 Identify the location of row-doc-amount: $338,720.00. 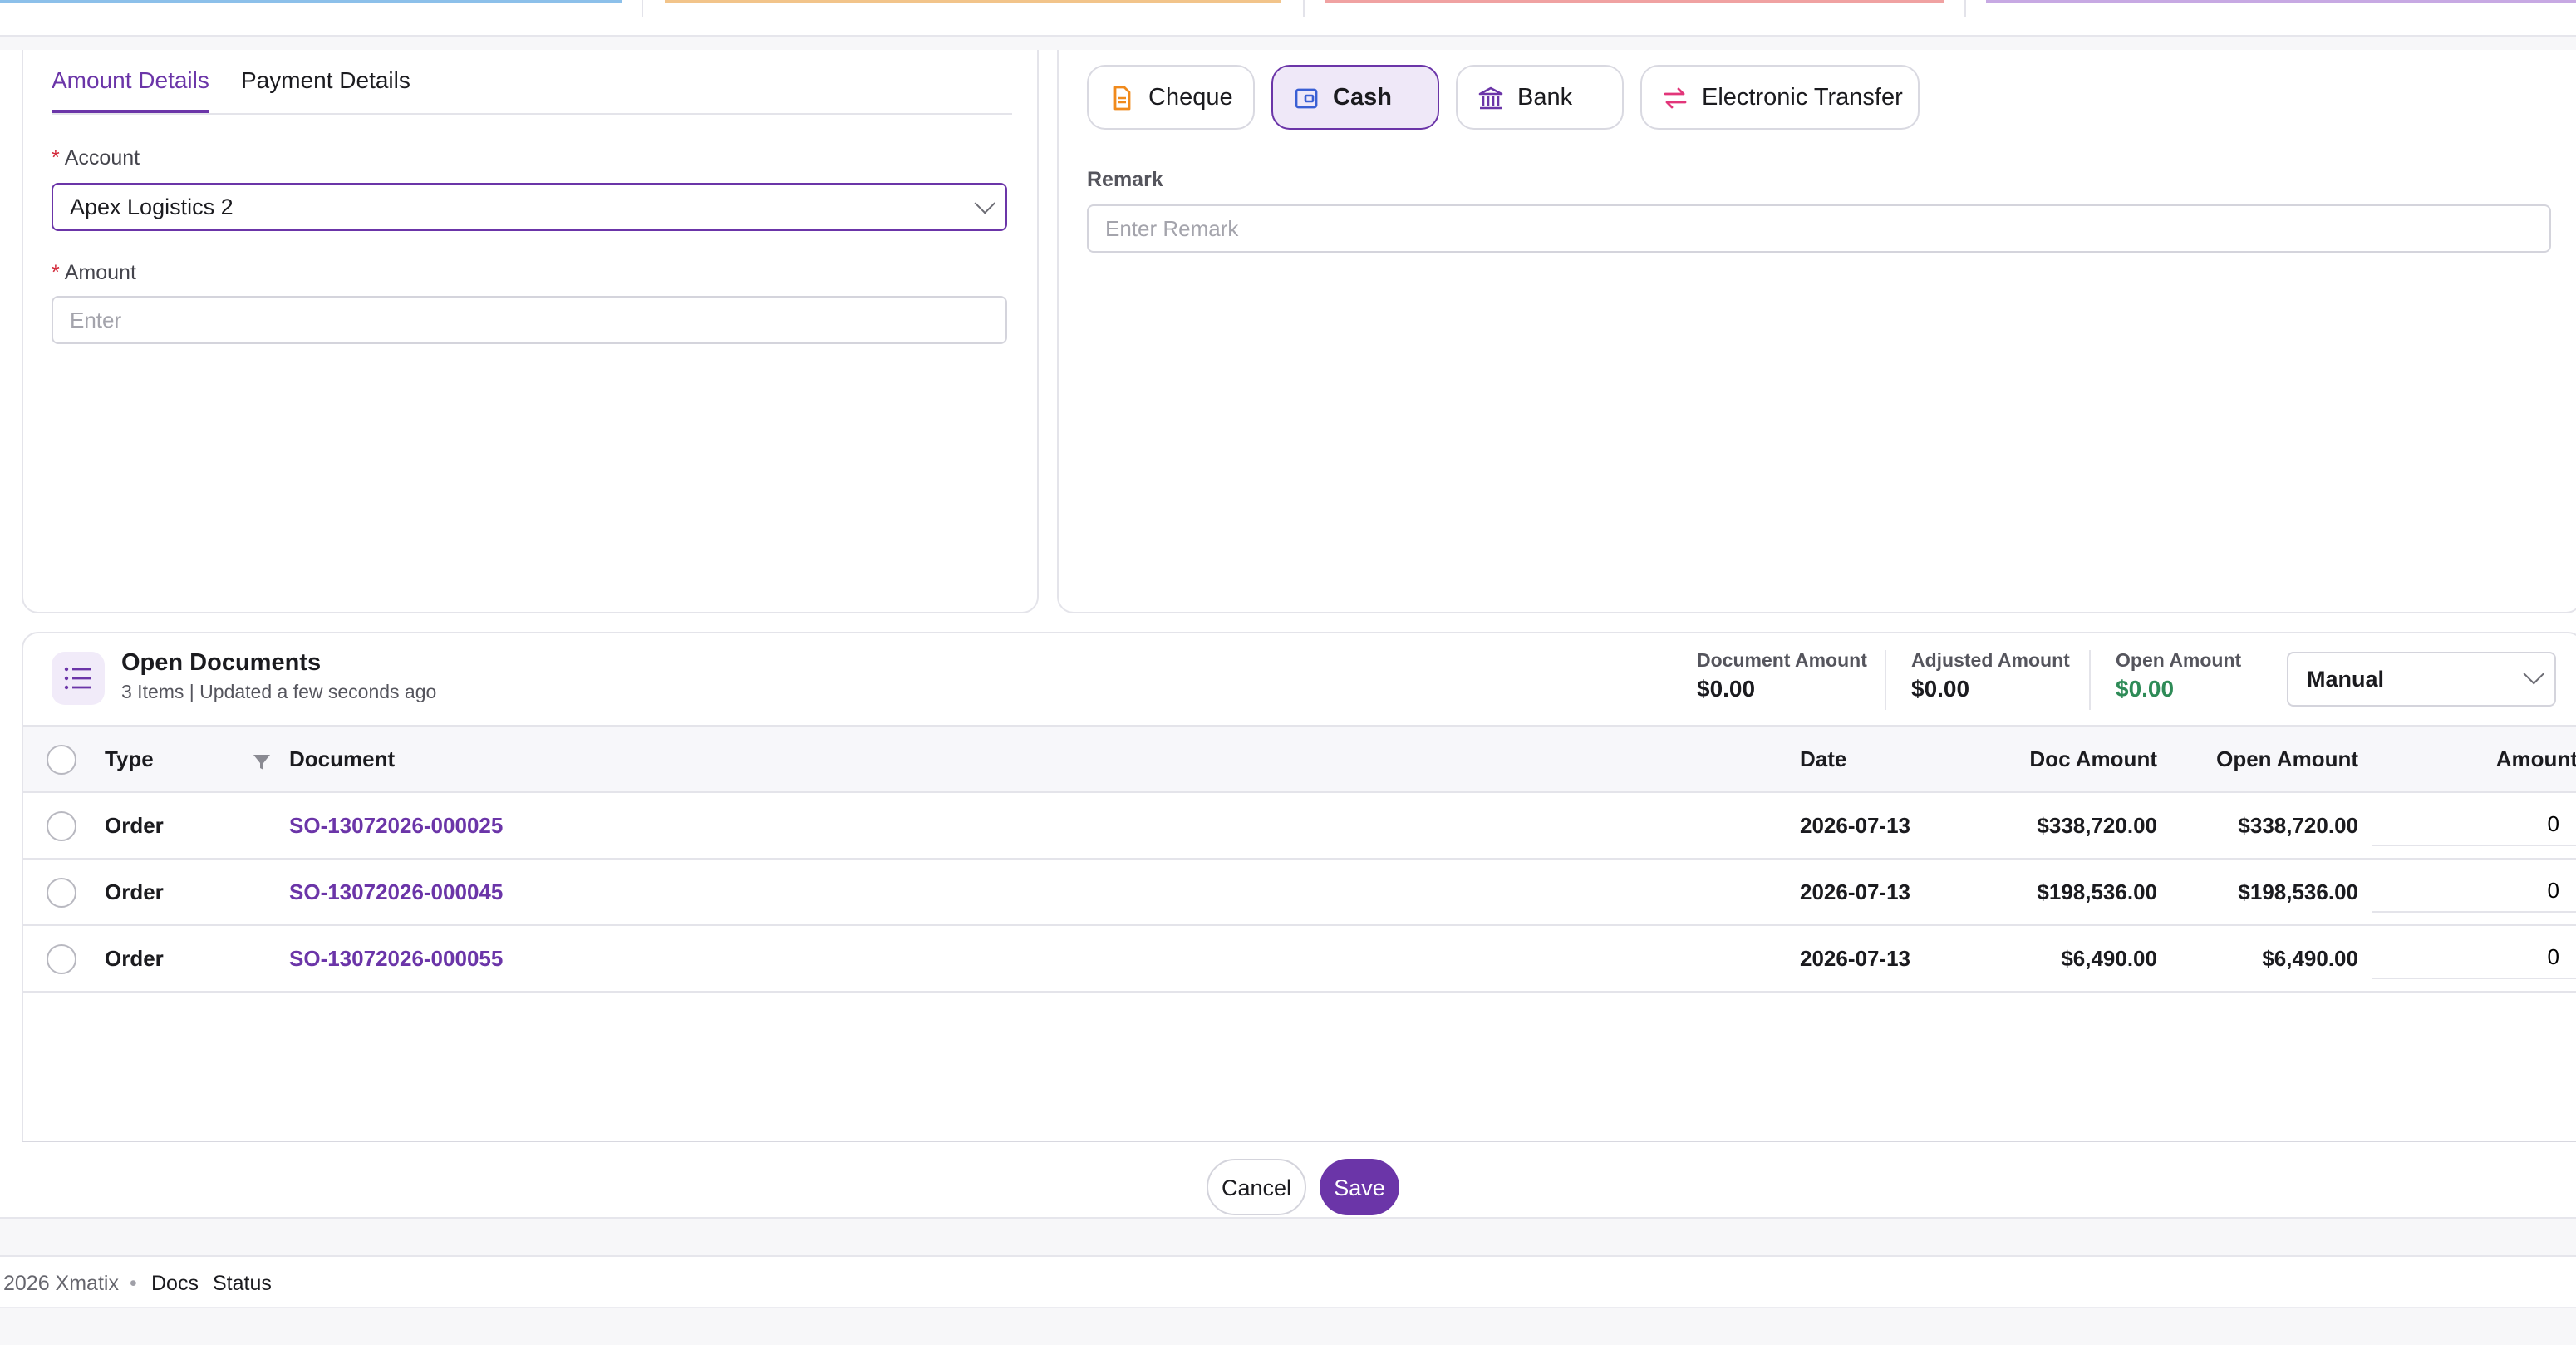
(2097, 826).